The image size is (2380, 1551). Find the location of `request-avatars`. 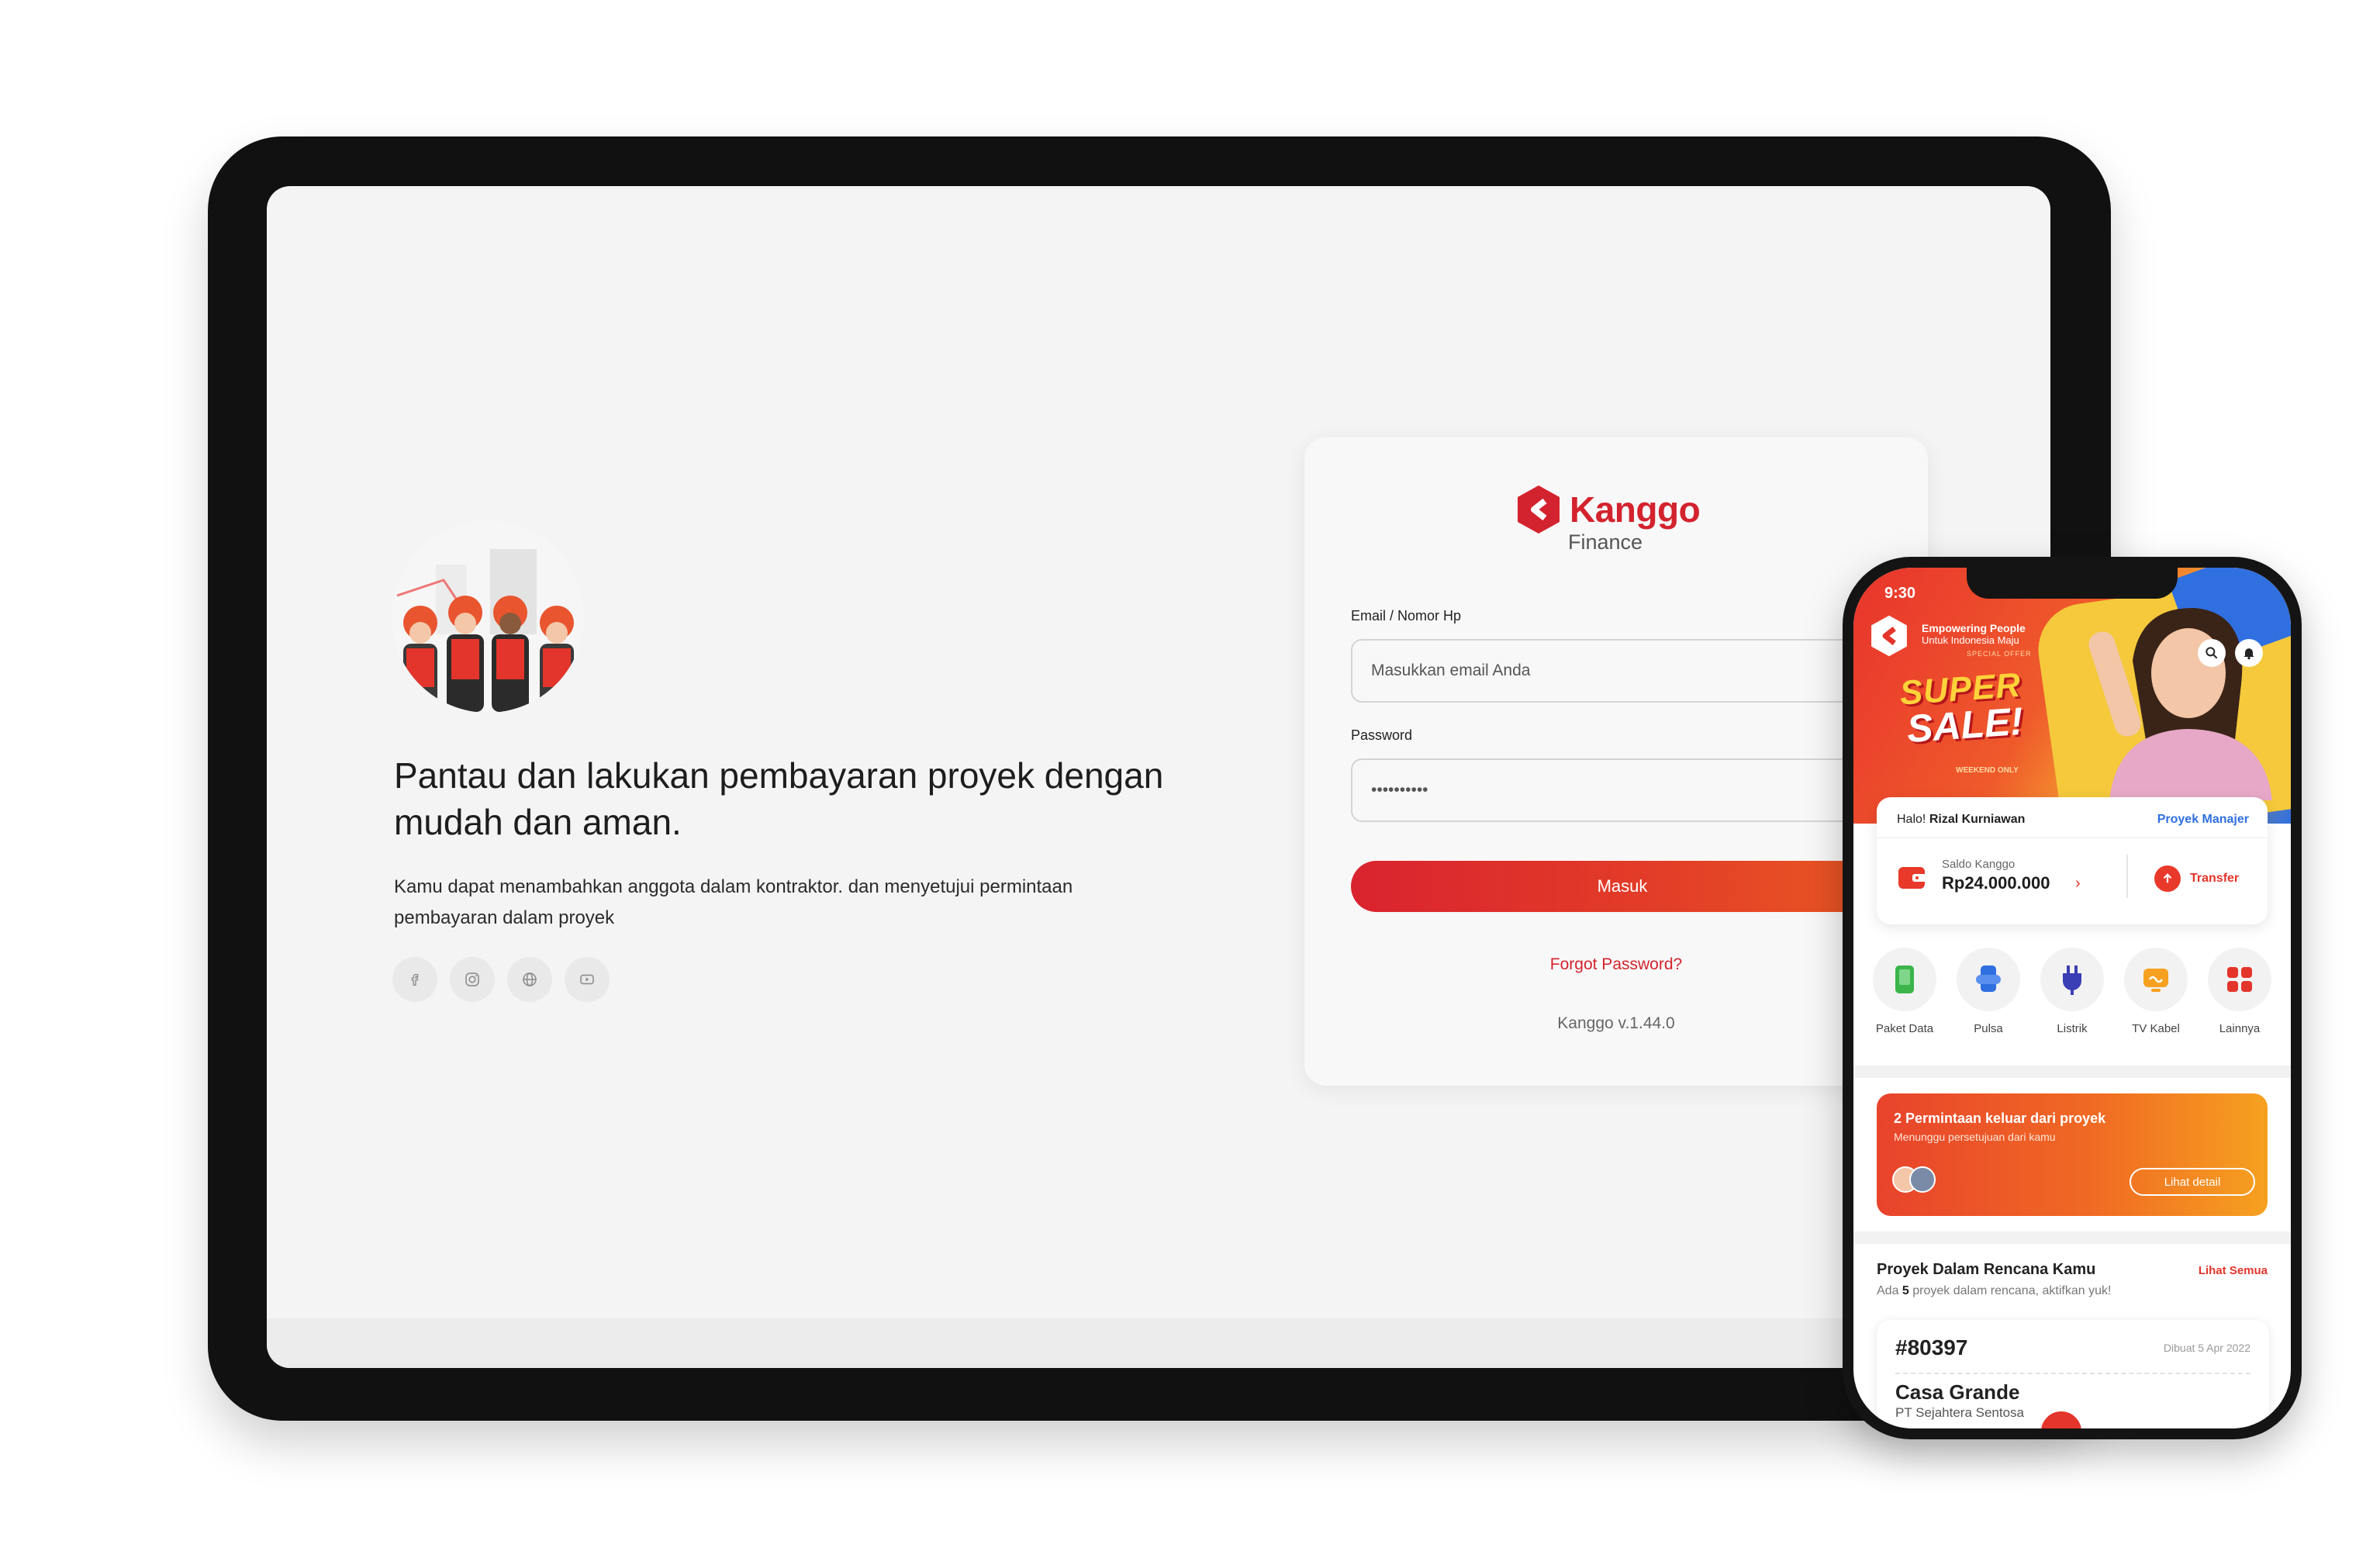

request-avatars is located at coordinates (1914, 1179).